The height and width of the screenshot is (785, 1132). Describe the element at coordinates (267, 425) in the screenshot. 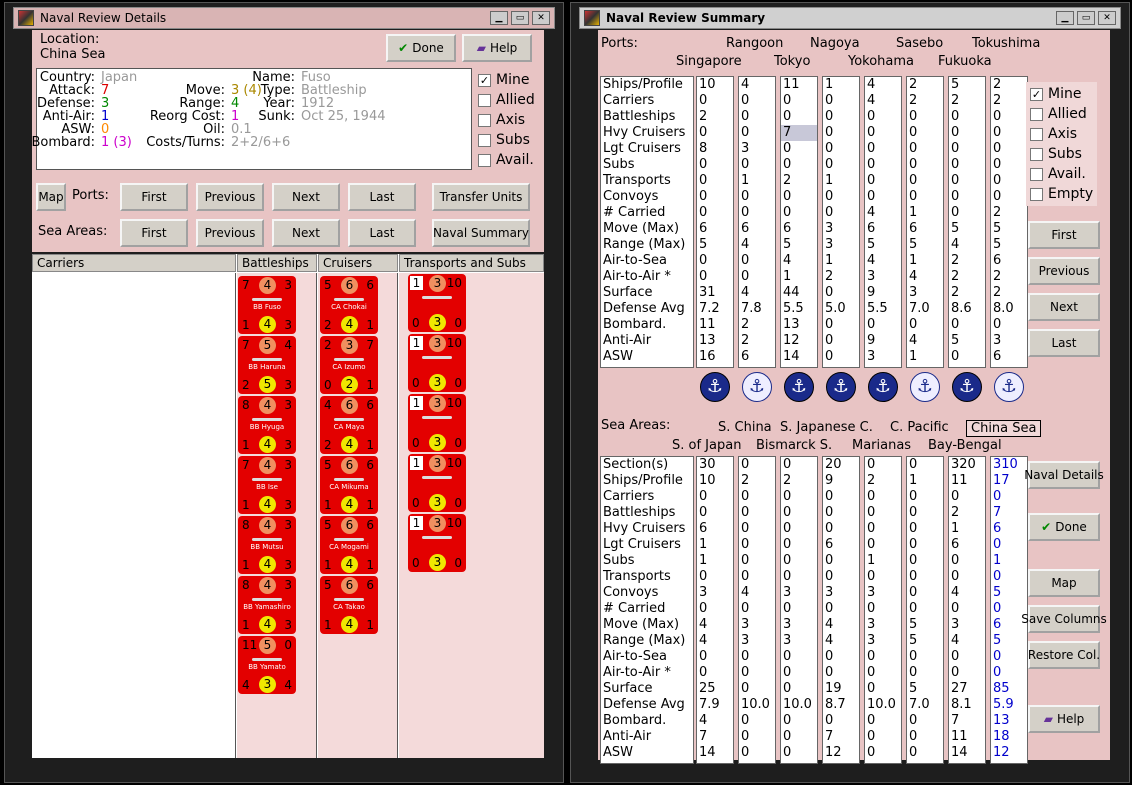

I see `ship-counter: 8 4 3 BB Hyuga 1 4 3` at that location.